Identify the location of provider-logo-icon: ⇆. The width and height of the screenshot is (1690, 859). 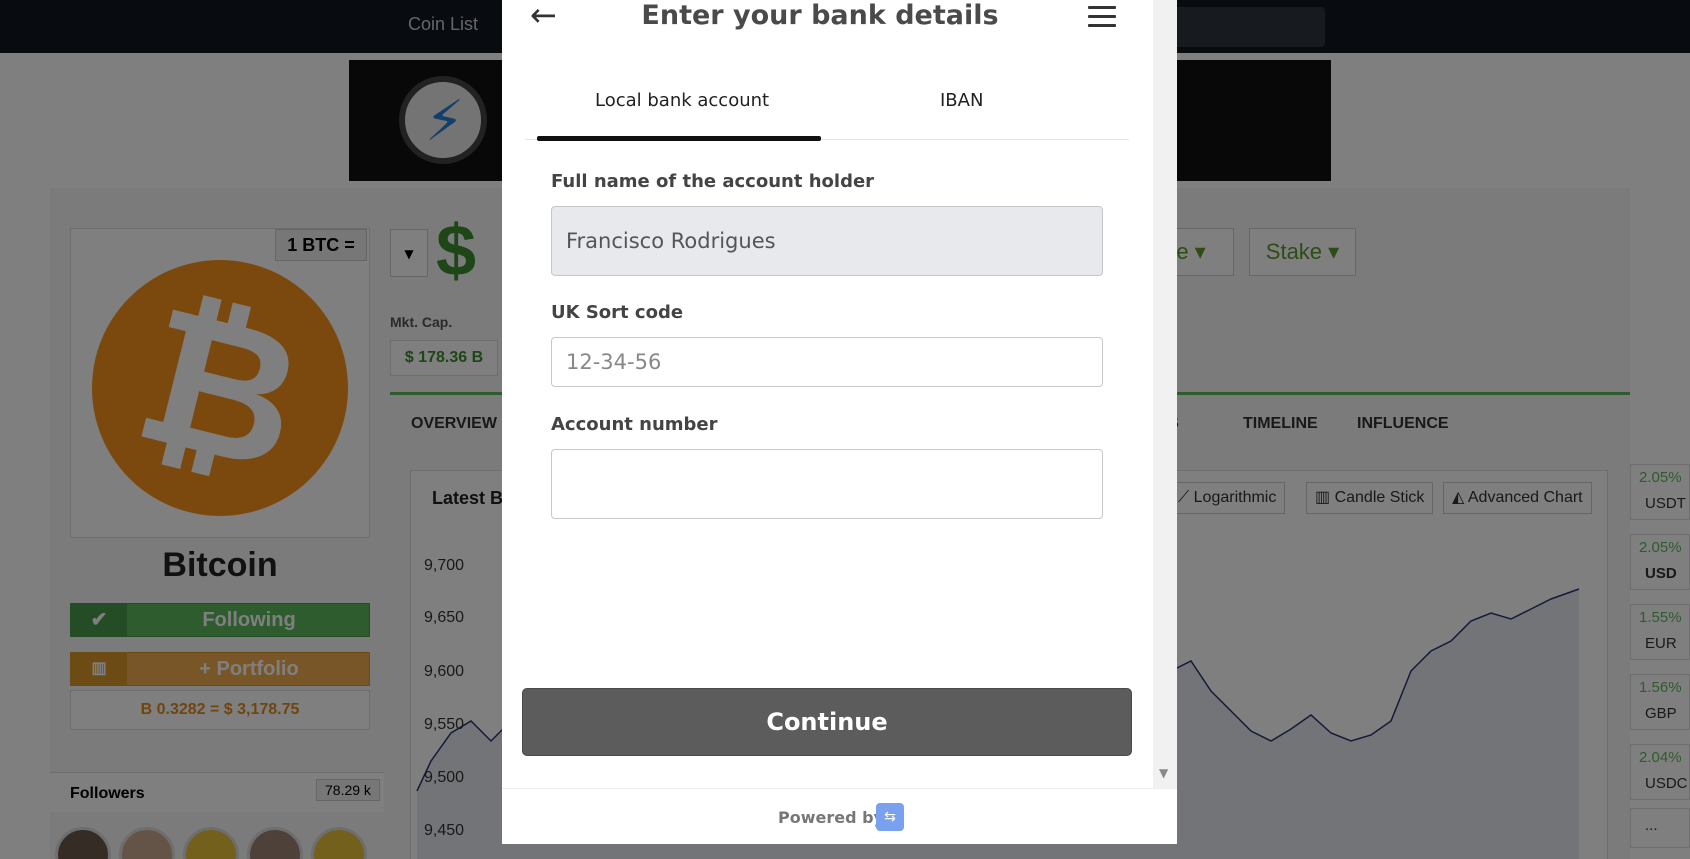
(890, 817).